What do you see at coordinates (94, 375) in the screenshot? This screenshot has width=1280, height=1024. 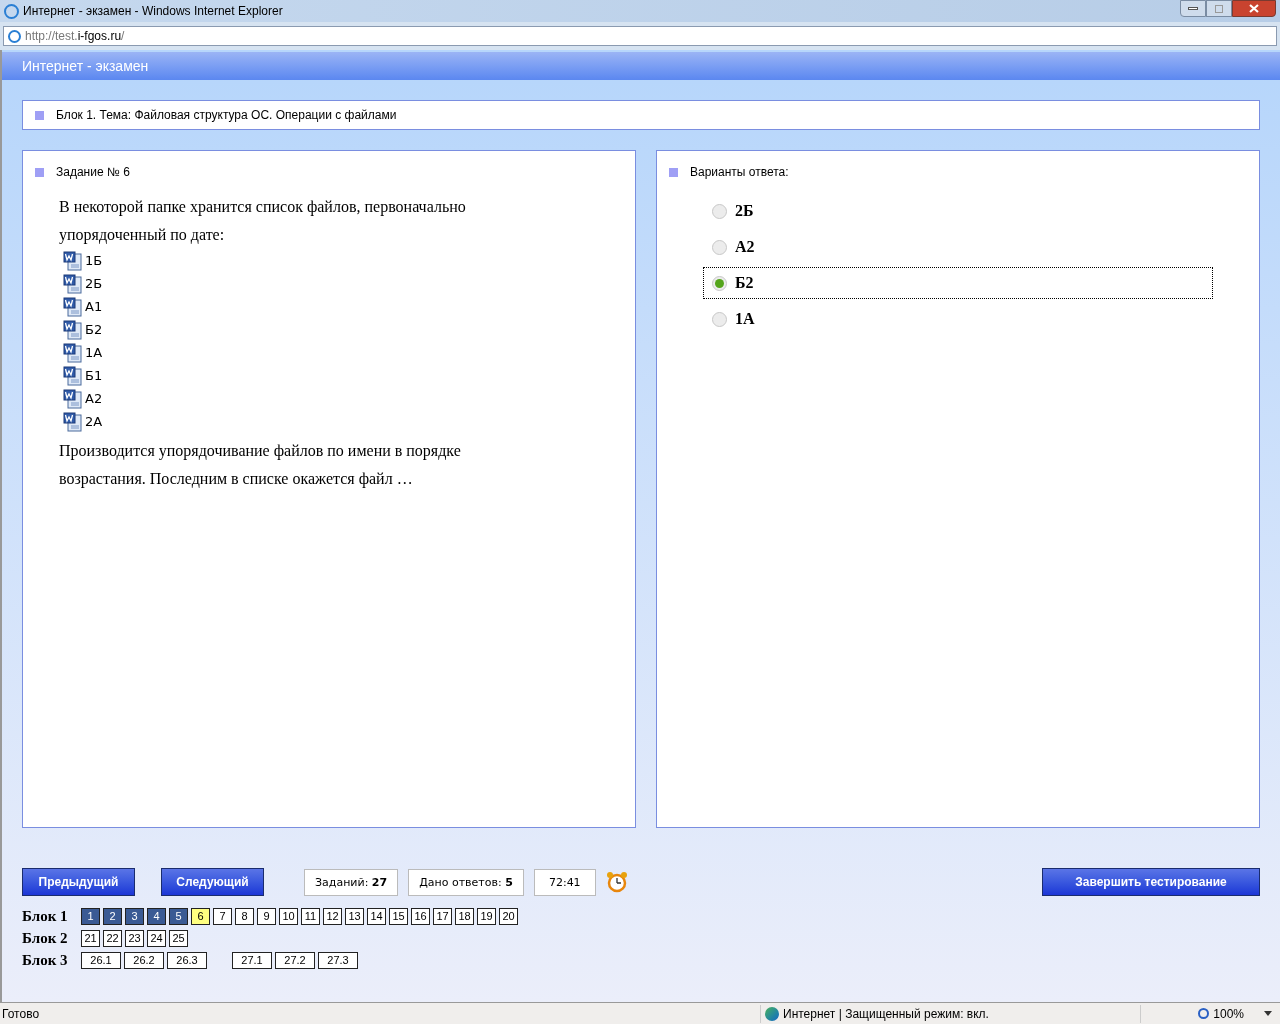 I see `file-name: Б1` at bounding box center [94, 375].